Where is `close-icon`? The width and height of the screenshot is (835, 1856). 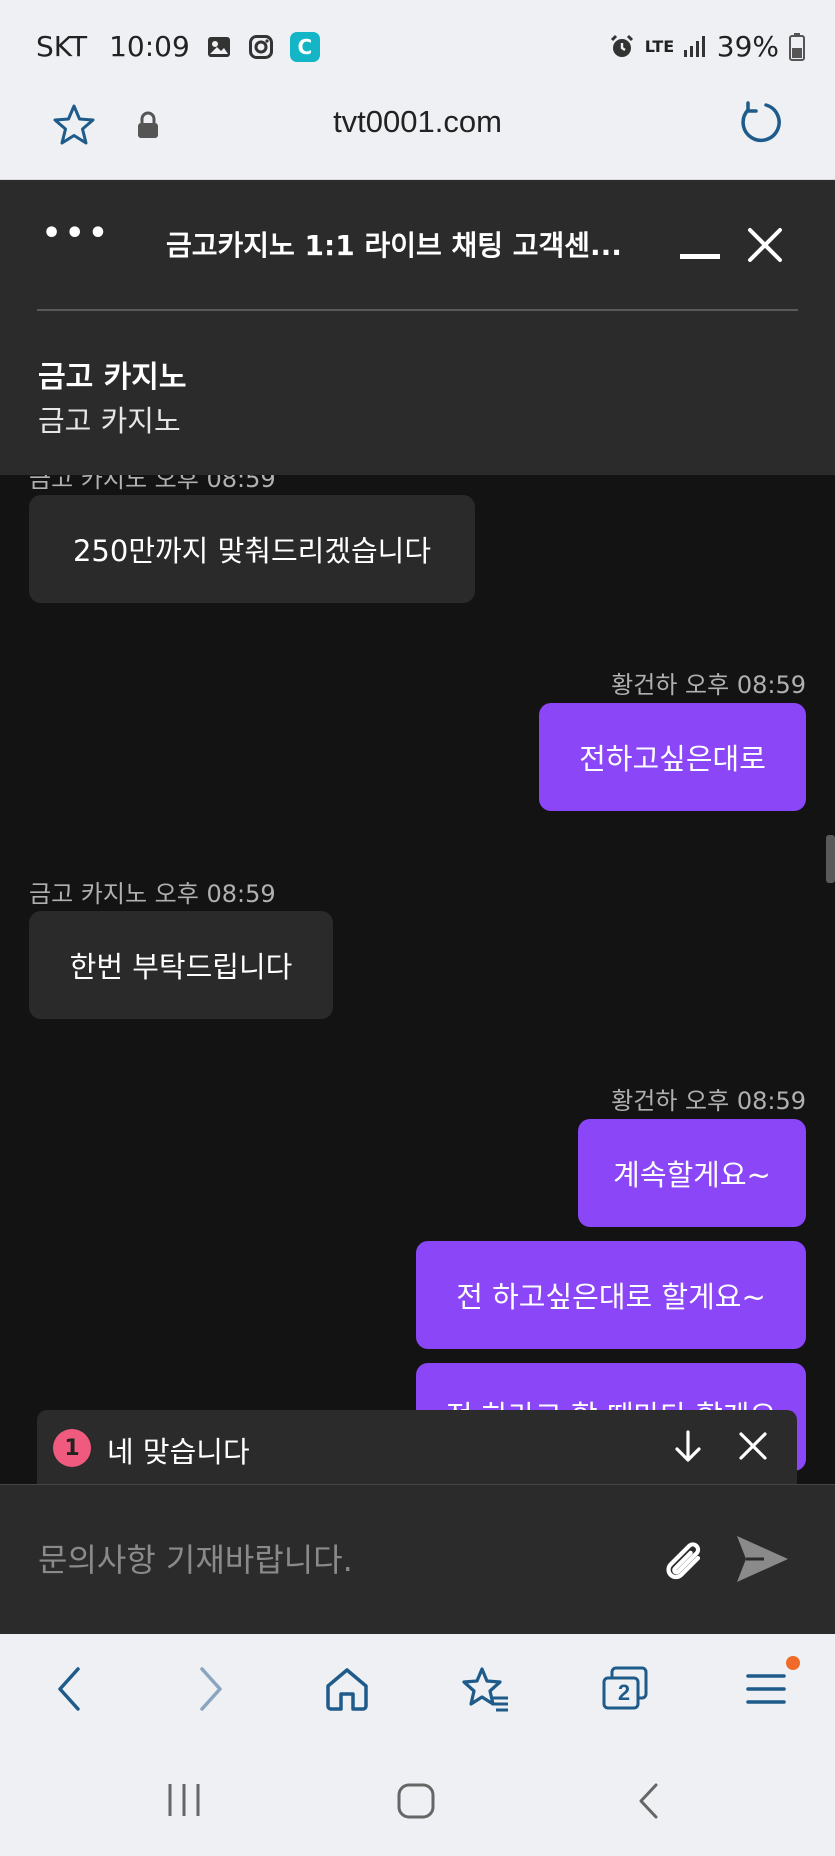 close-icon is located at coordinates (765, 245).